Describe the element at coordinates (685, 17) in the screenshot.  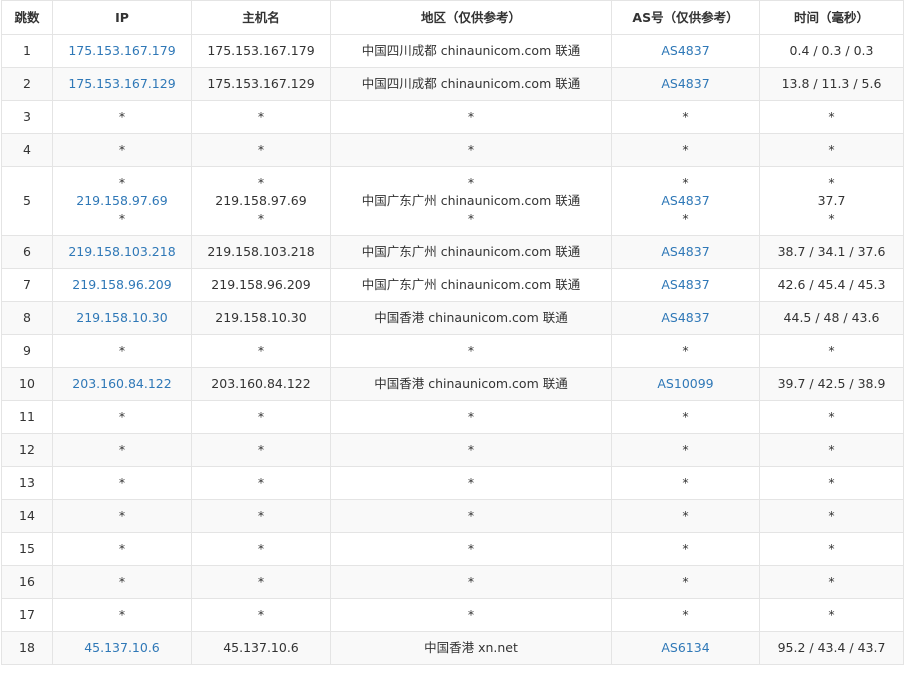
I see `header-as: AS号（仅供参考）` at that location.